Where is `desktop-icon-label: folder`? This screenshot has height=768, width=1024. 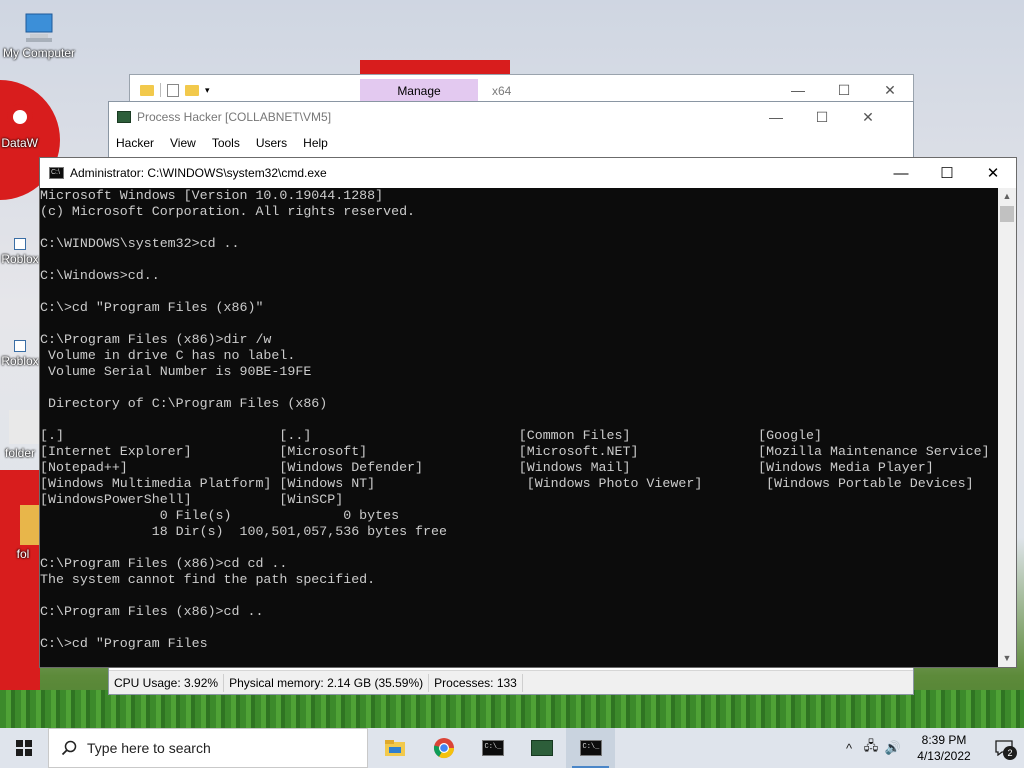 desktop-icon-label: folder is located at coordinates (20, 453).